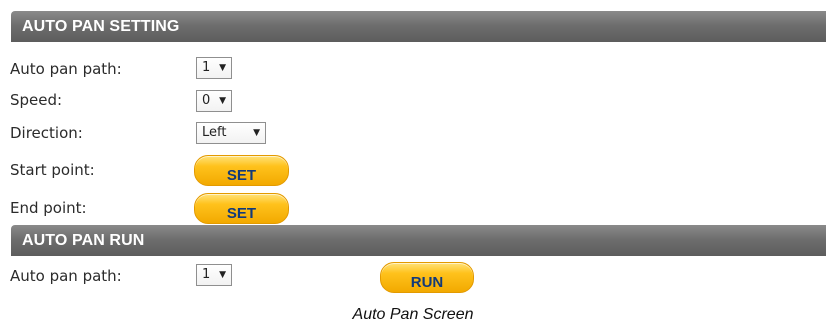 This screenshot has width=826, height=326. Describe the element at coordinates (66, 276) in the screenshot. I see `run-auto-pan-path-label: Auto pan path:` at that location.